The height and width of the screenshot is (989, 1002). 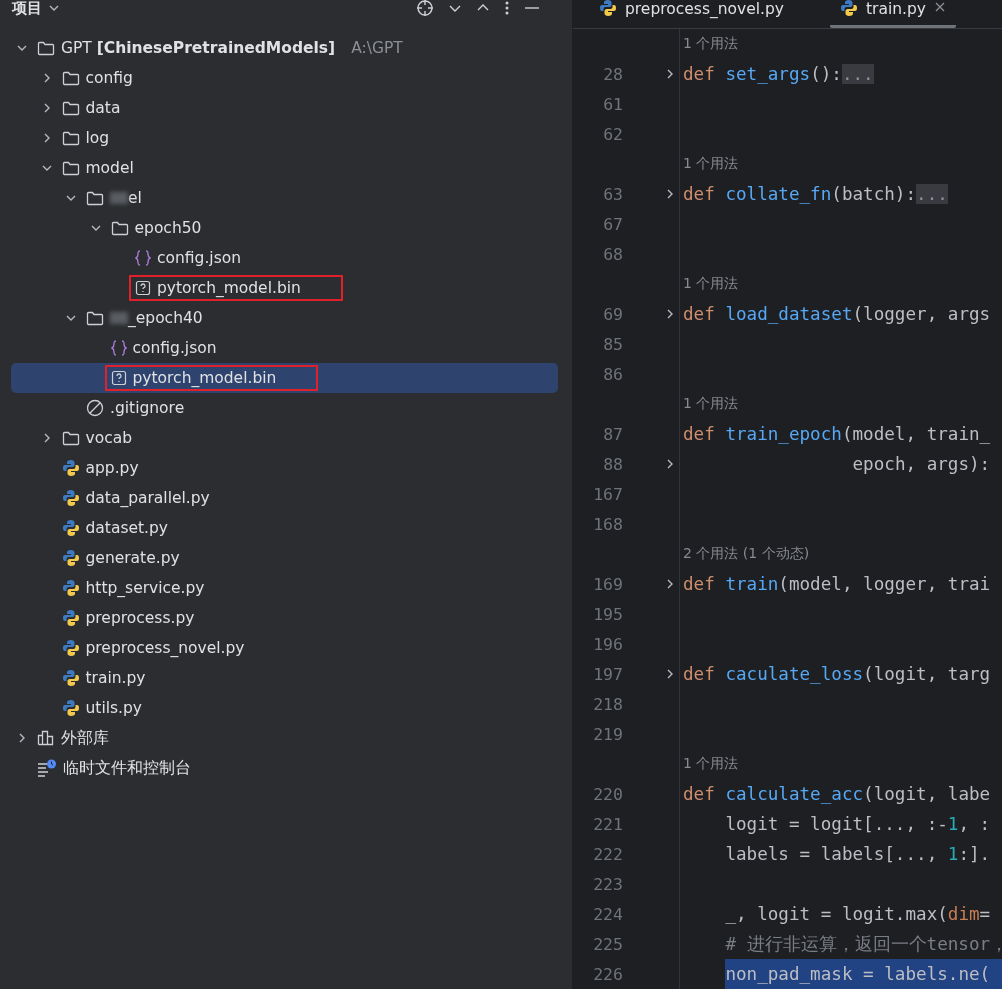 I want to click on line-number: 88, so click(x=612, y=464).